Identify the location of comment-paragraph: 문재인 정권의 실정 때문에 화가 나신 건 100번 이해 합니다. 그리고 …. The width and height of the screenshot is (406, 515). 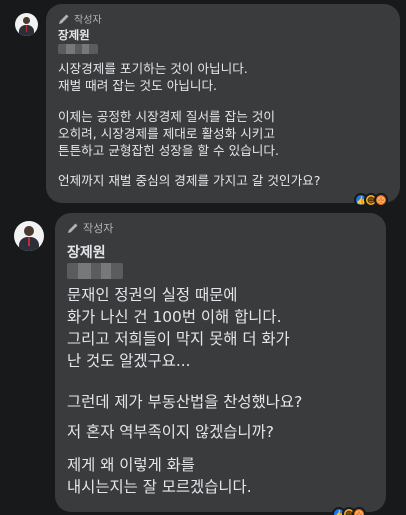
(178, 328).